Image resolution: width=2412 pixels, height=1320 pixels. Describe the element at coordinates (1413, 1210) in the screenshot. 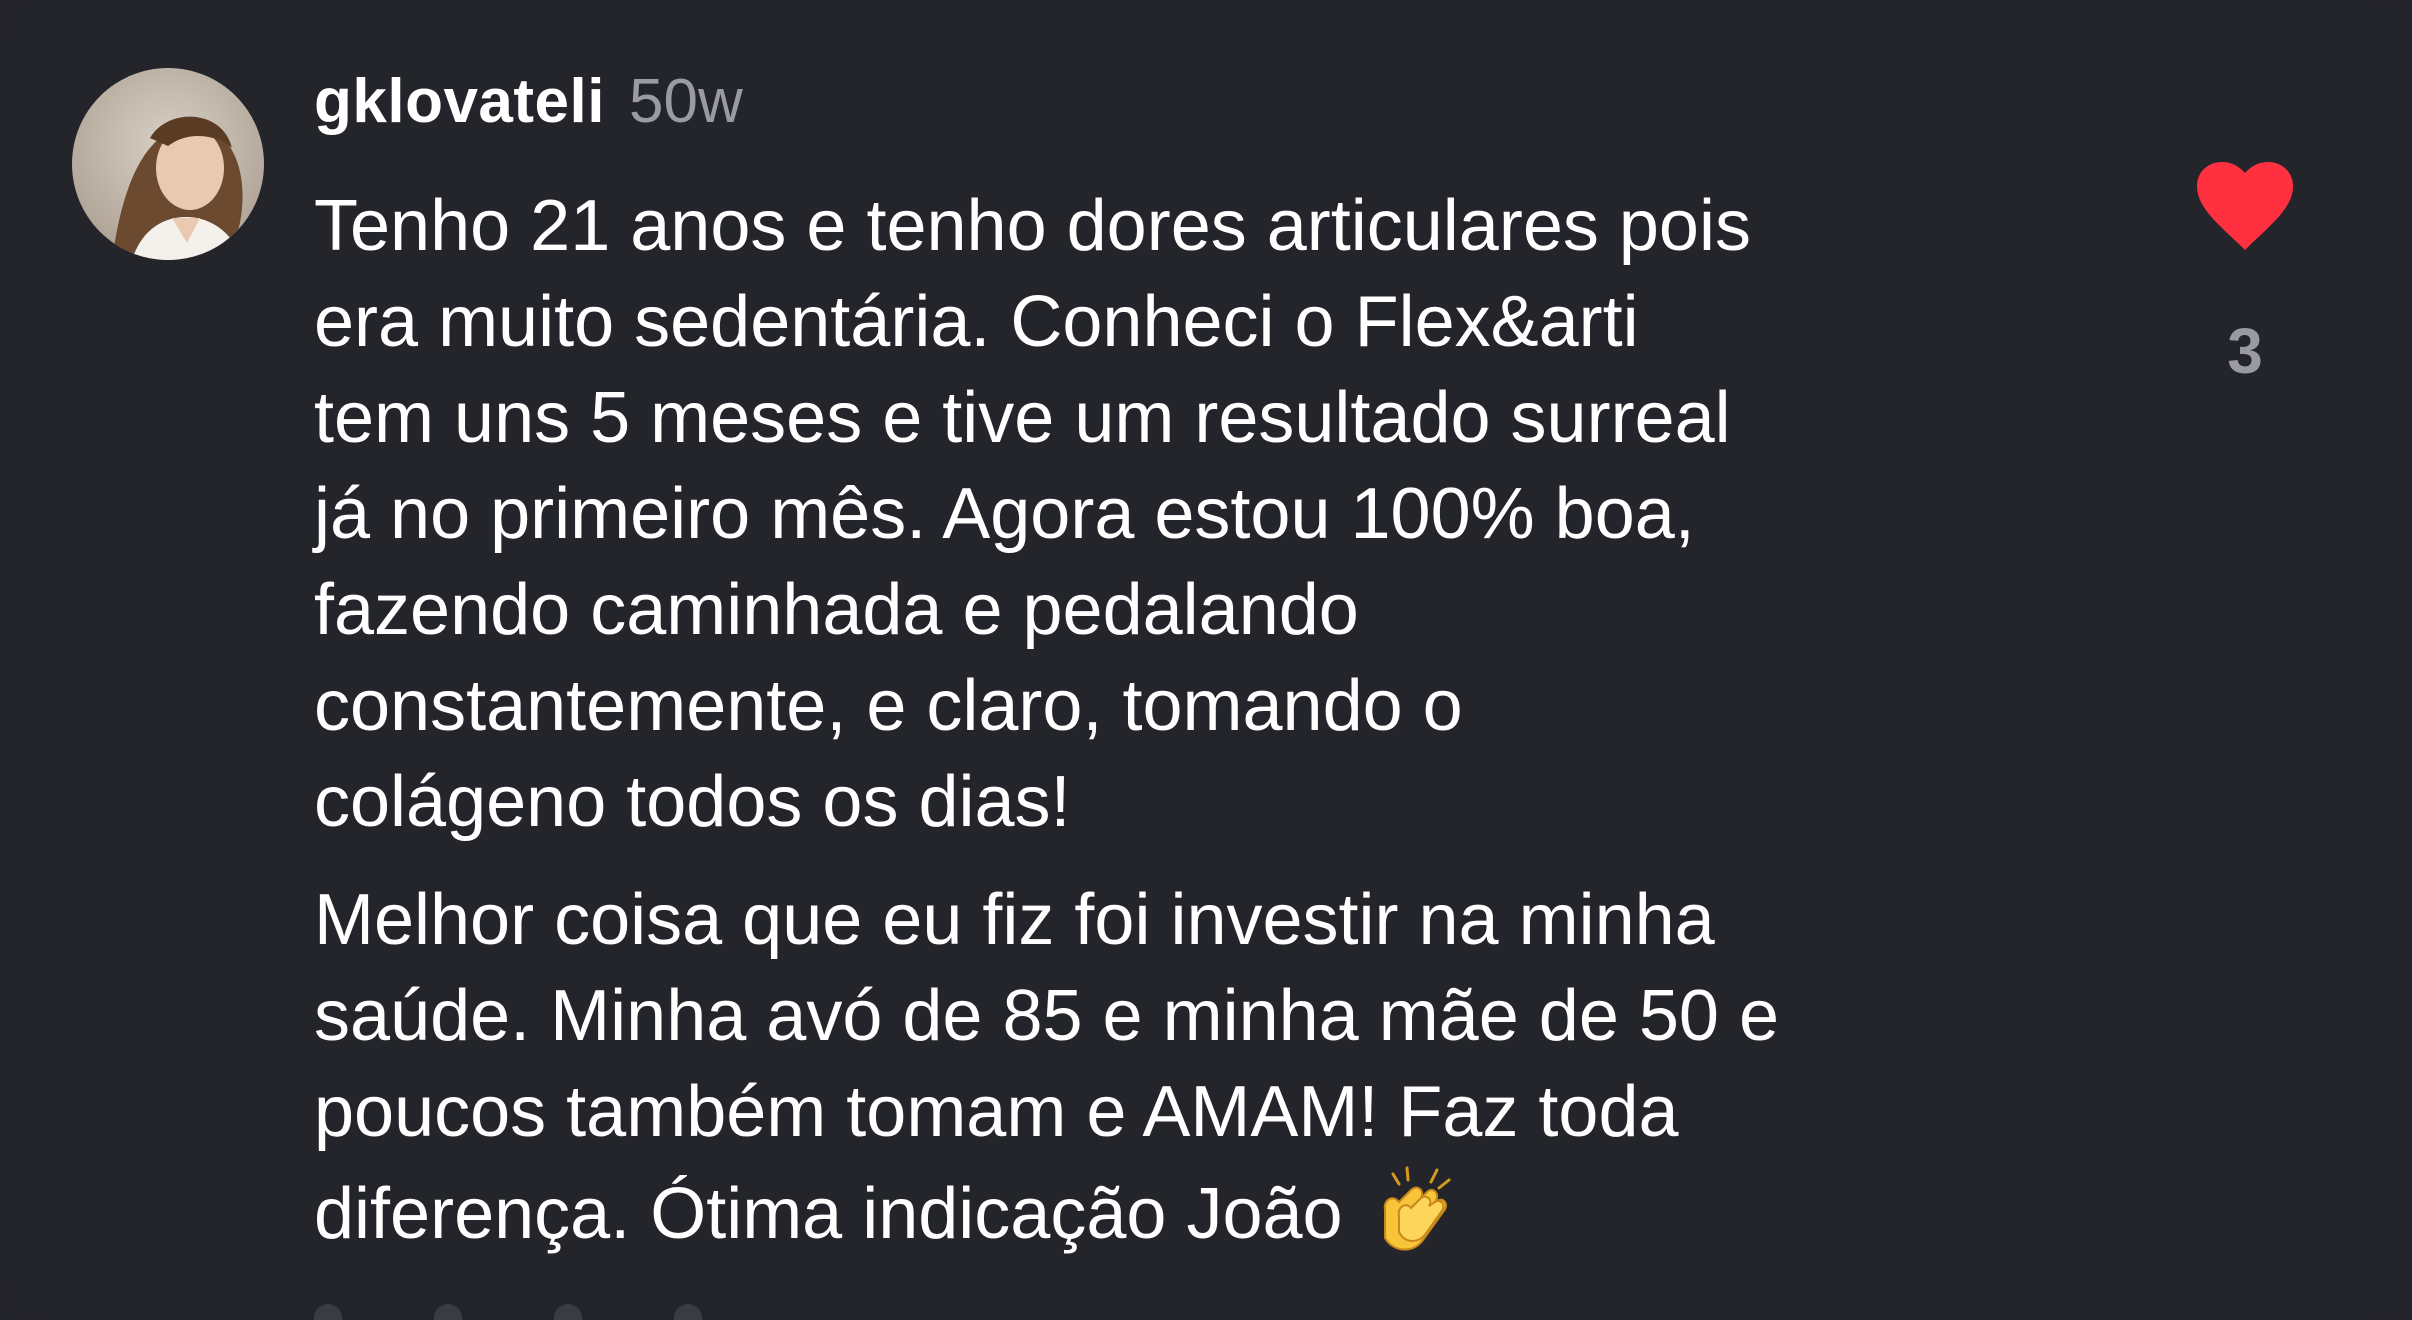

I see `clapping-hands-emoji` at that location.